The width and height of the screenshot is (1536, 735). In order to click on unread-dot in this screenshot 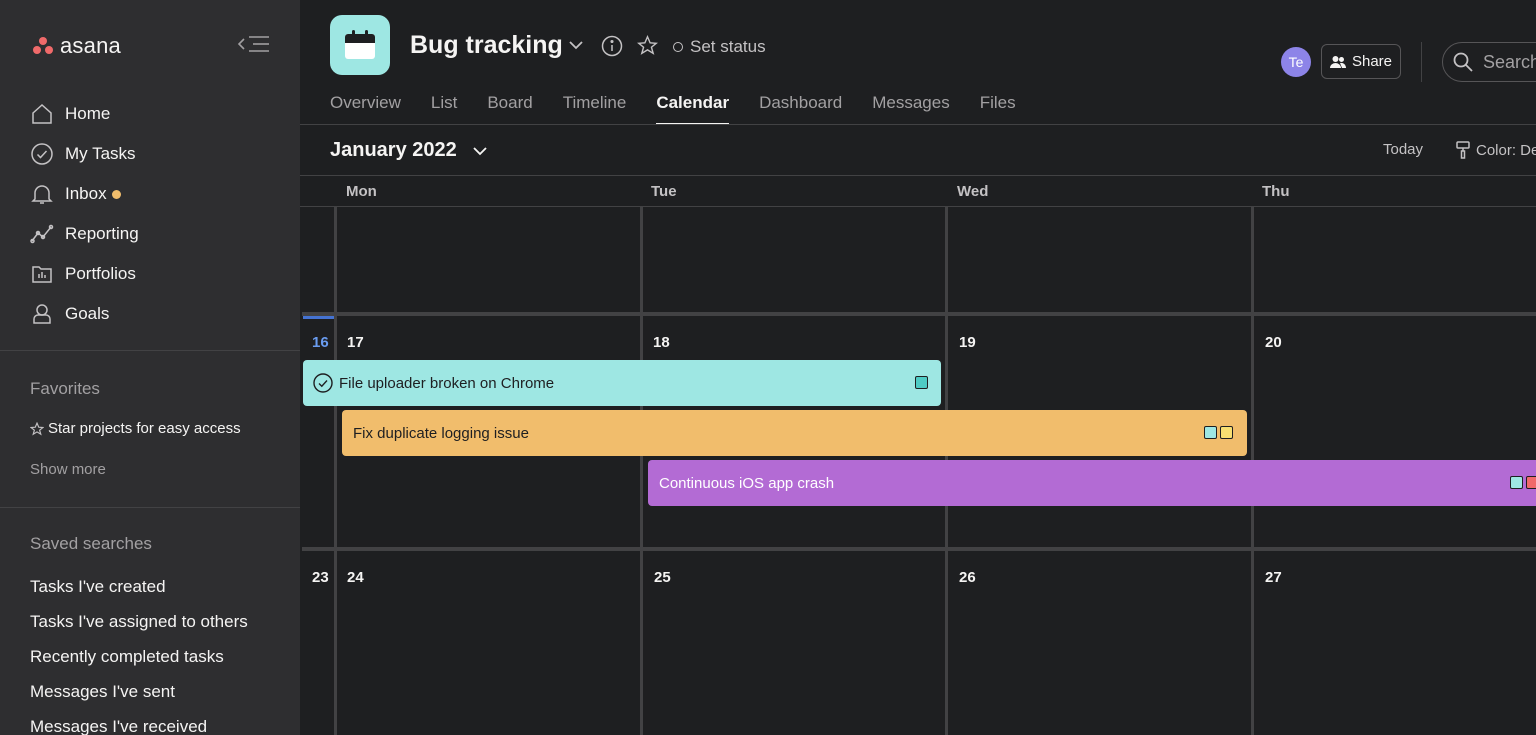, I will do `click(116, 194)`.